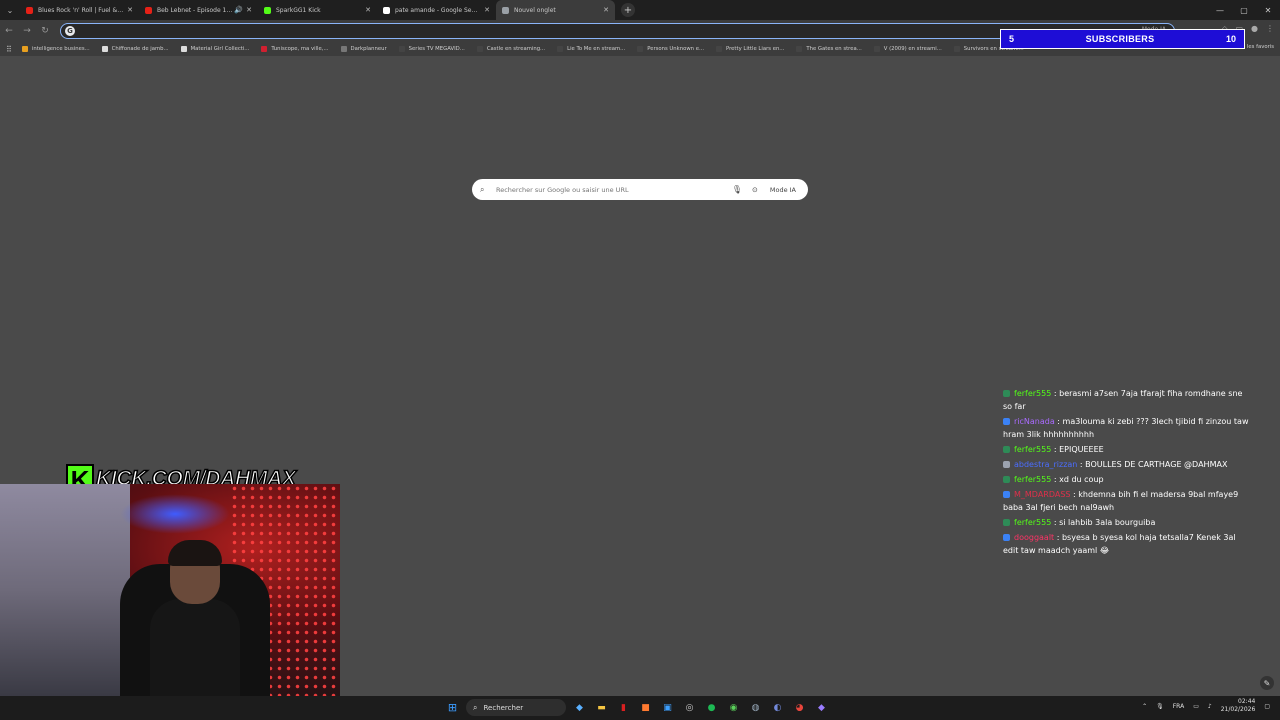 This screenshot has height=720, width=1280. I want to click on tab-search-menu-icon: ⌄, so click(10, 10).